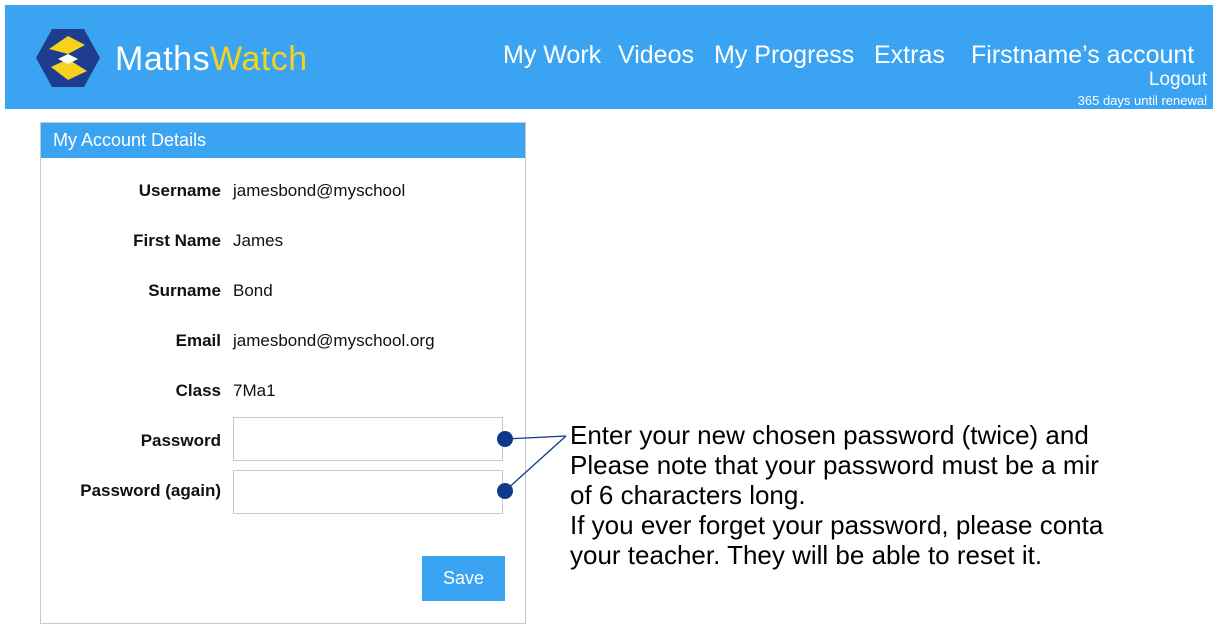 The image size is (1218, 624). Describe the element at coordinates (163, 59) in the screenshot. I see `brand-name-maths: Maths` at that location.